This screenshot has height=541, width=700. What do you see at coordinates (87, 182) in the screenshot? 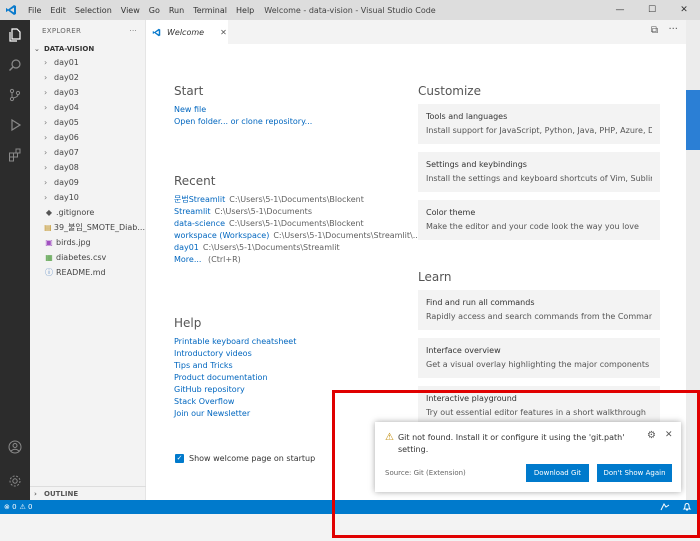
I see `tree-folder-item: › day09` at bounding box center [87, 182].